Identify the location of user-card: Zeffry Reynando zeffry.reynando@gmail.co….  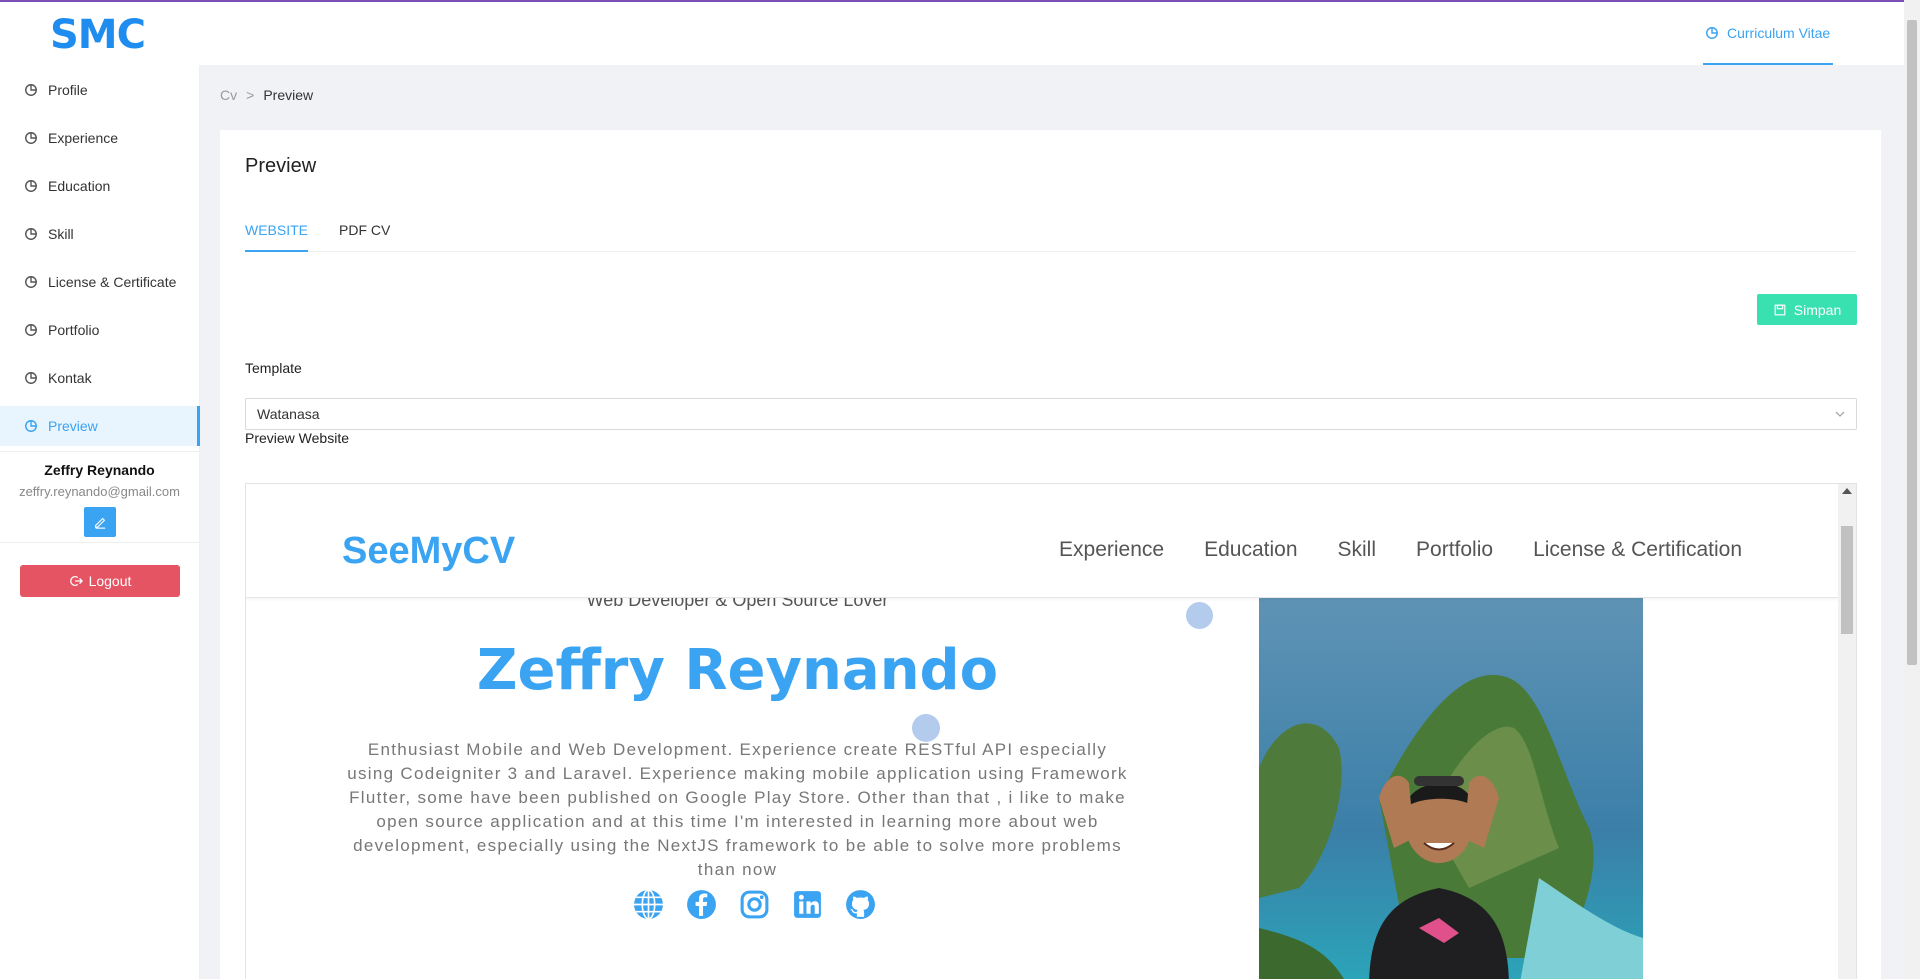
(99, 497).